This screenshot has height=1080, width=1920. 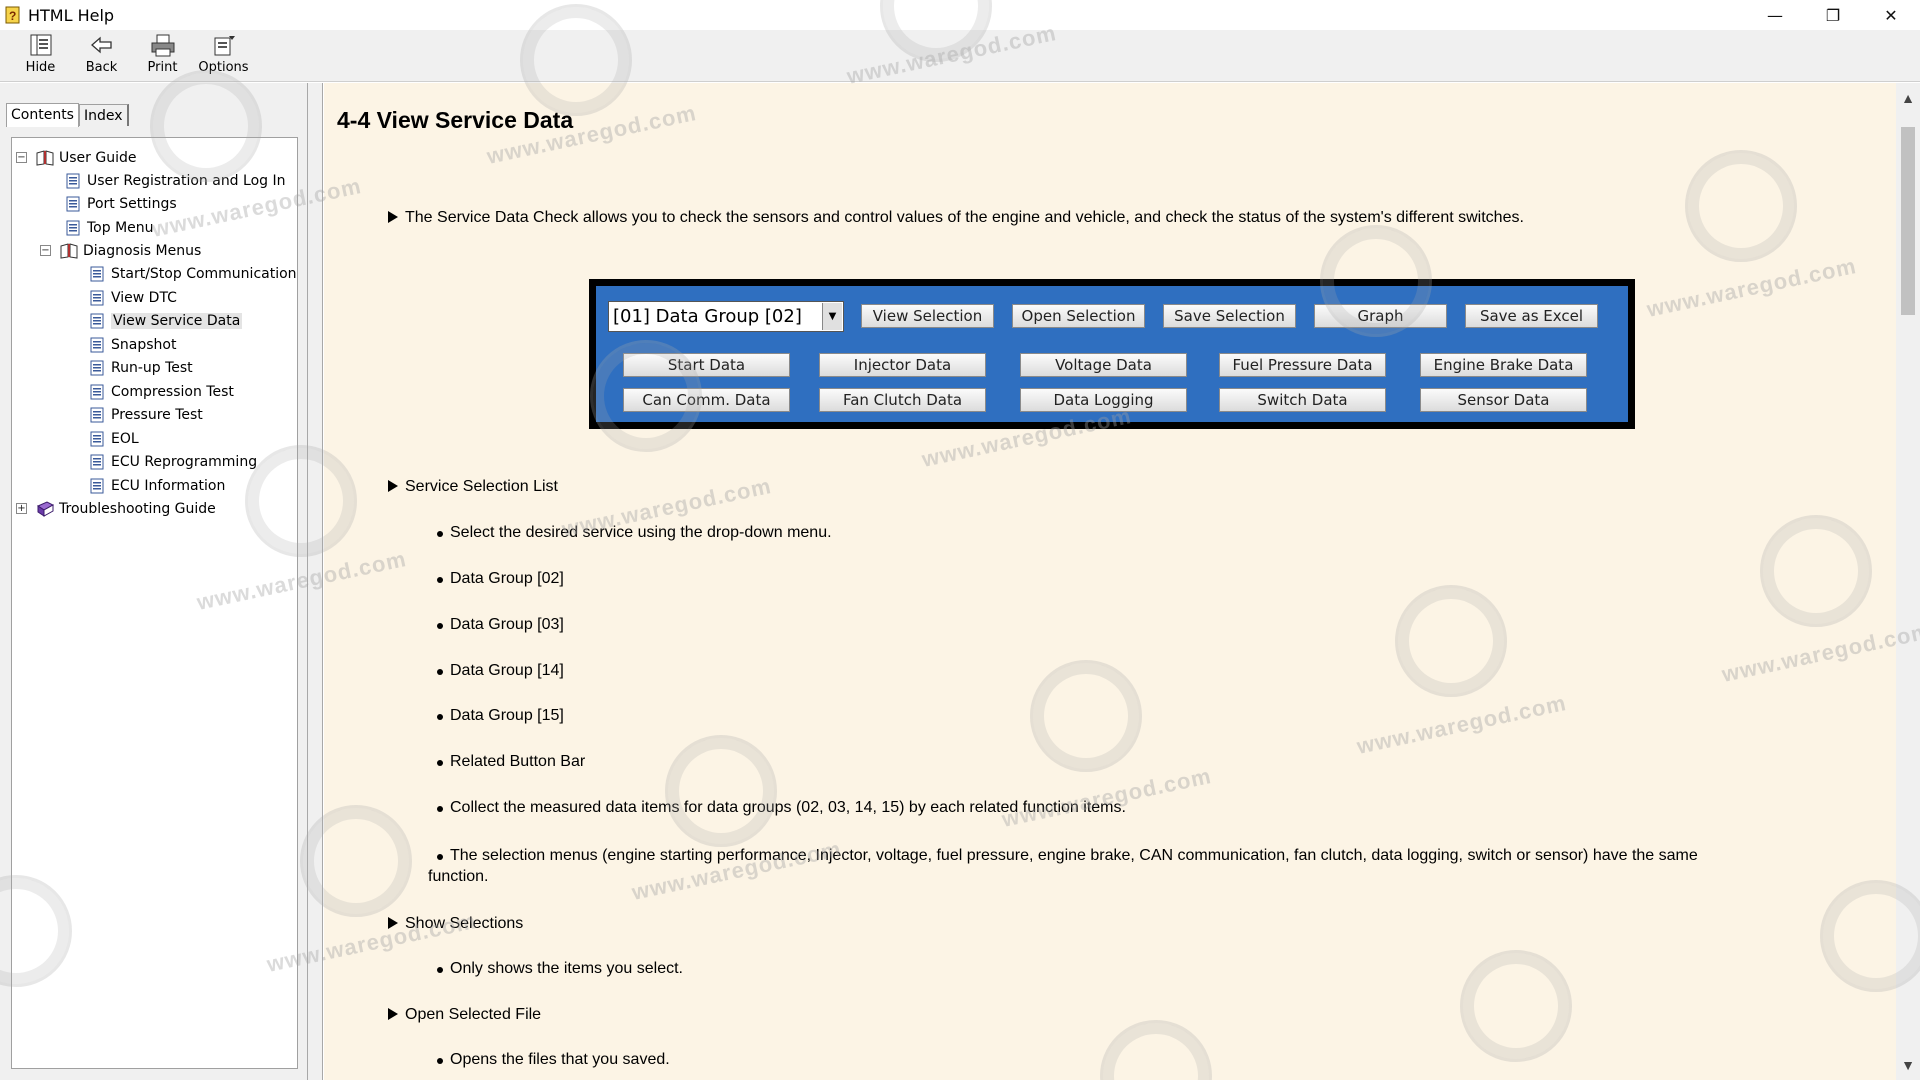 I want to click on open-selection-button: Open Selection, so click(x=1078, y=316).